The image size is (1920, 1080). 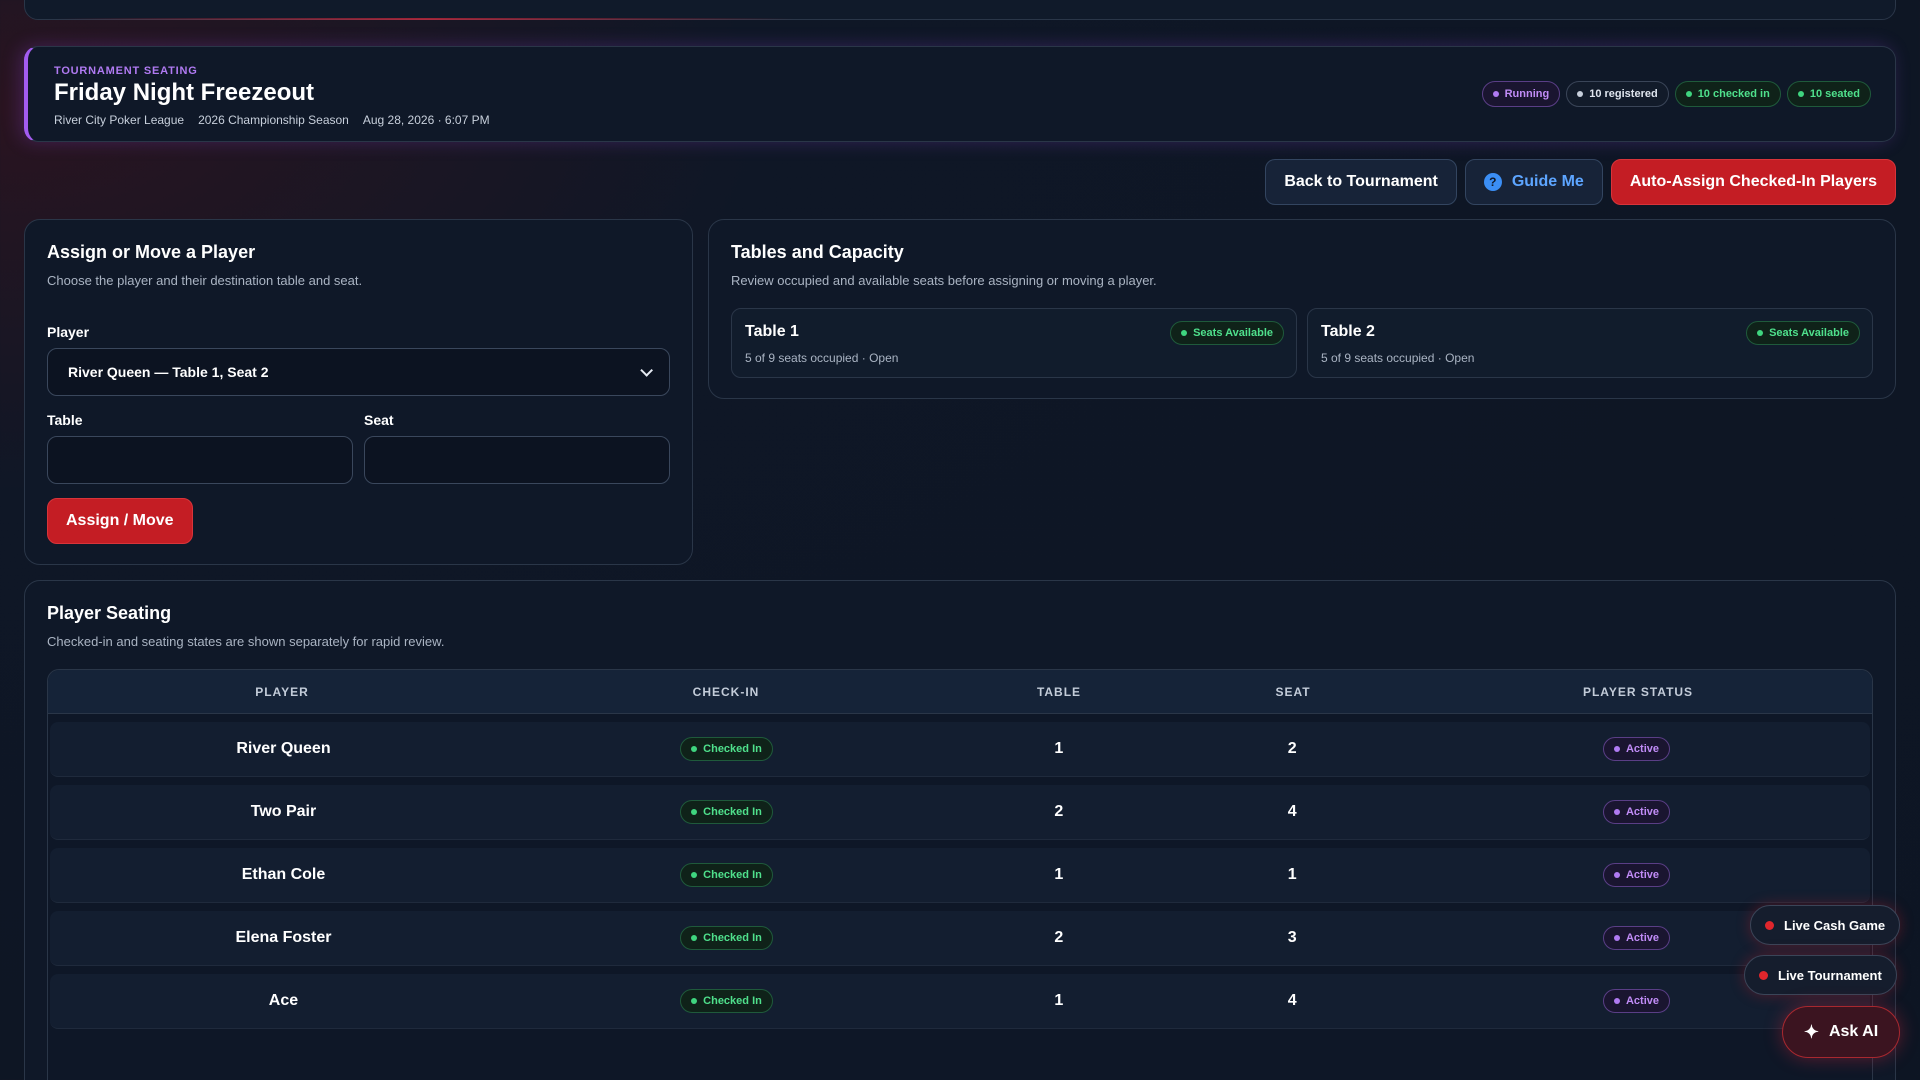 I want to click on table-row: Ethan Cole Checked In 1 1 Active, so click(x=960, y=875).